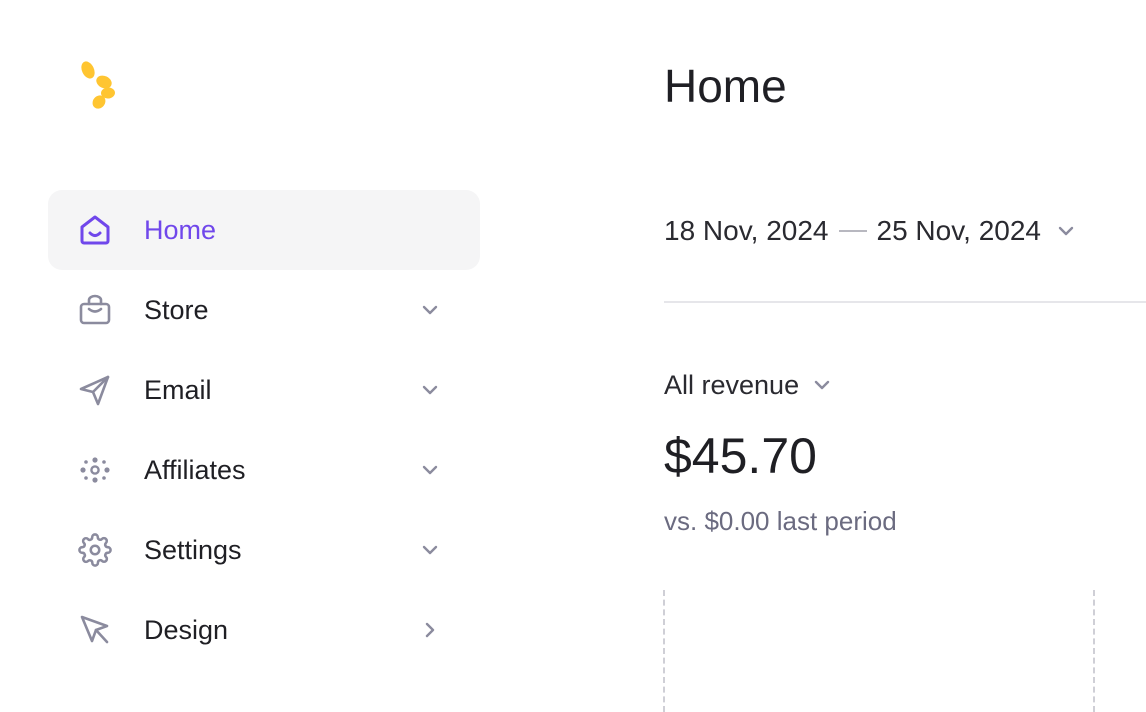  What do you see at coordinates (195, 470) in the screenshot?
I see `sidebar-item-label: Affiliates` at bounding box center [195, 470].